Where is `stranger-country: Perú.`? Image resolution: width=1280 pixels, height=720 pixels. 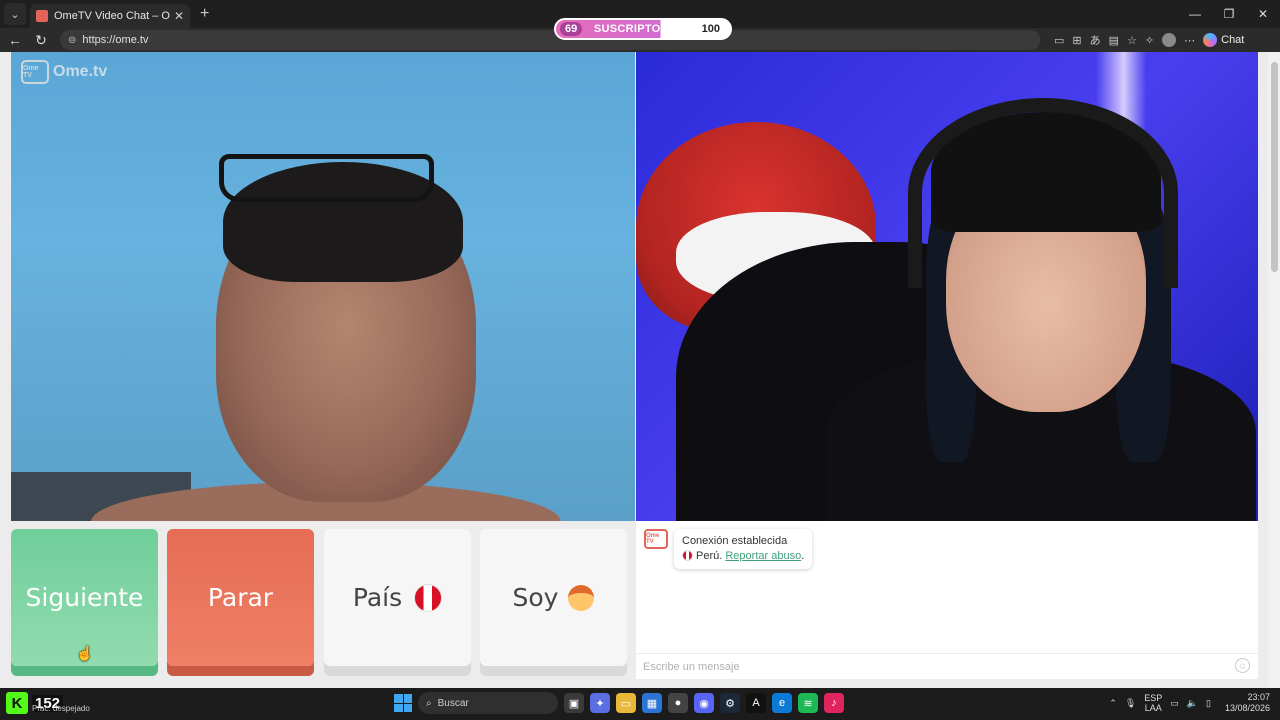 stranger-country: Perú. is located at coordinates (709, 556).